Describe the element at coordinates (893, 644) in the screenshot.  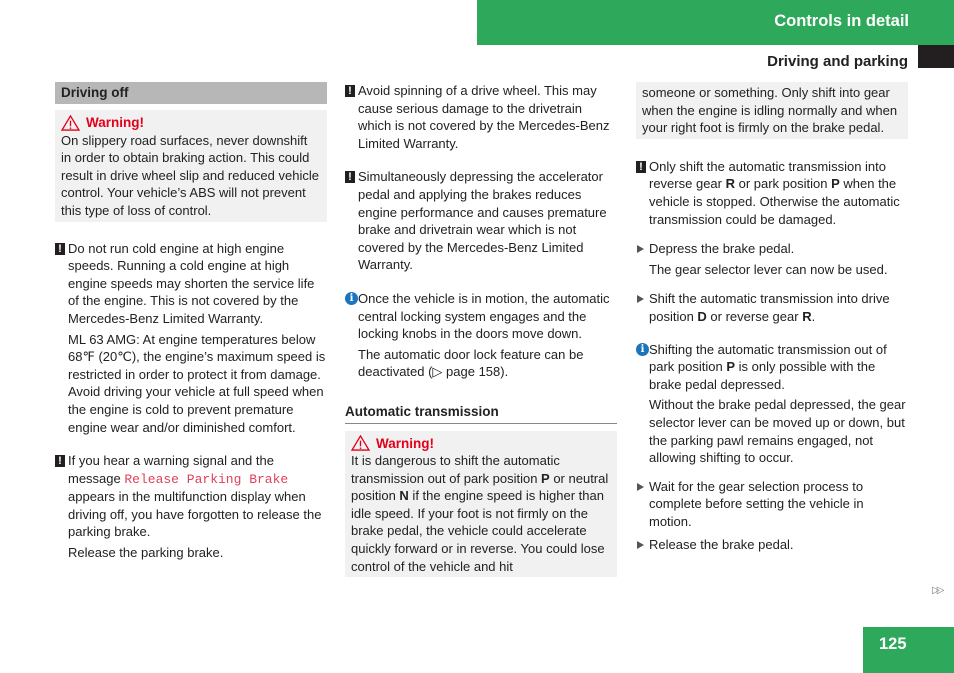
I see `page-number: 125` at that location.